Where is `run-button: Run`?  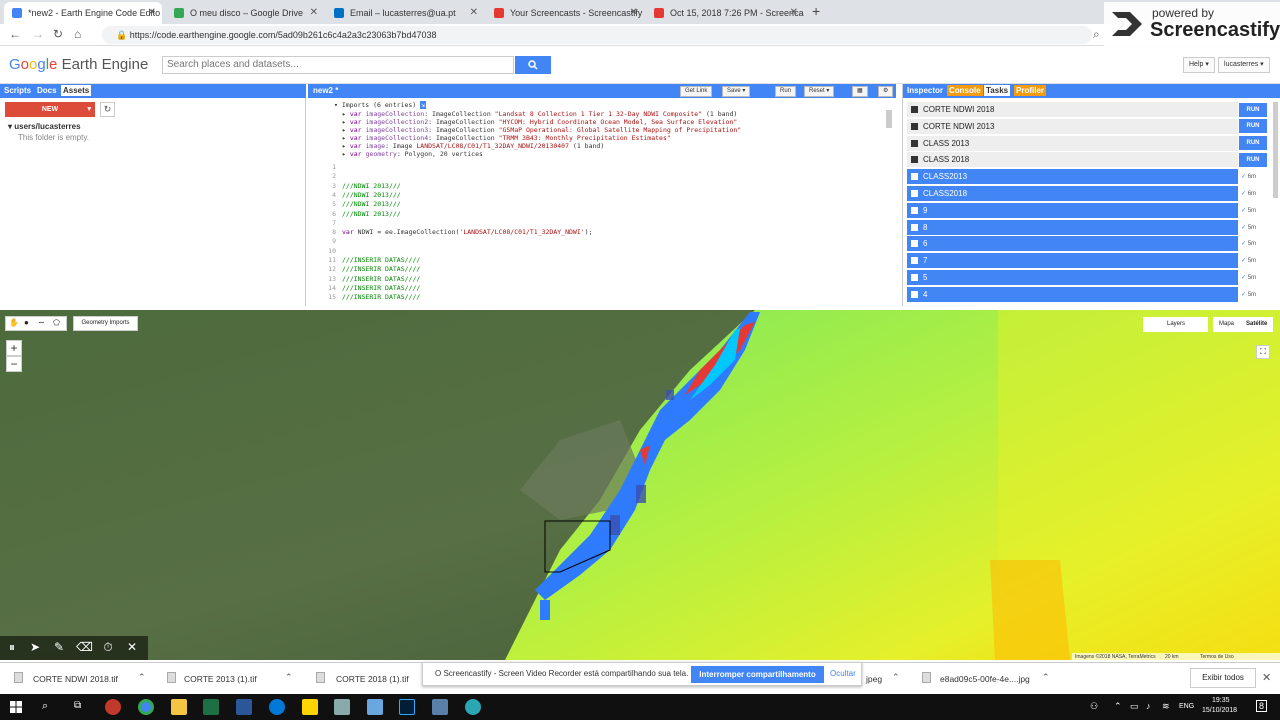
run-button: Run is located at coordinates (786, 91).